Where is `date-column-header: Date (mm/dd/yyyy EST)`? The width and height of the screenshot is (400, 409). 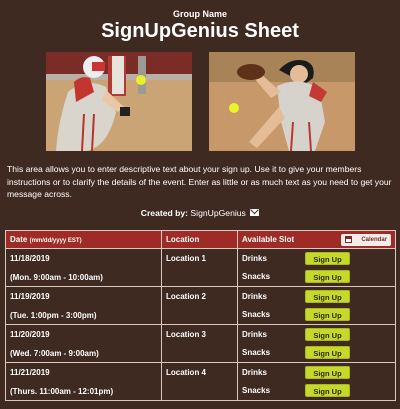
date-column-header: Date (mm/dd/yyyy EST) is located at coordinates (83, 239).